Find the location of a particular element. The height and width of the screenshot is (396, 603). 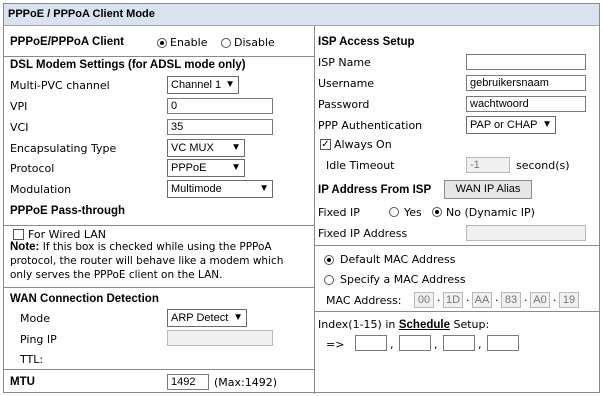

column-divider is located at coordinates (314, 210).